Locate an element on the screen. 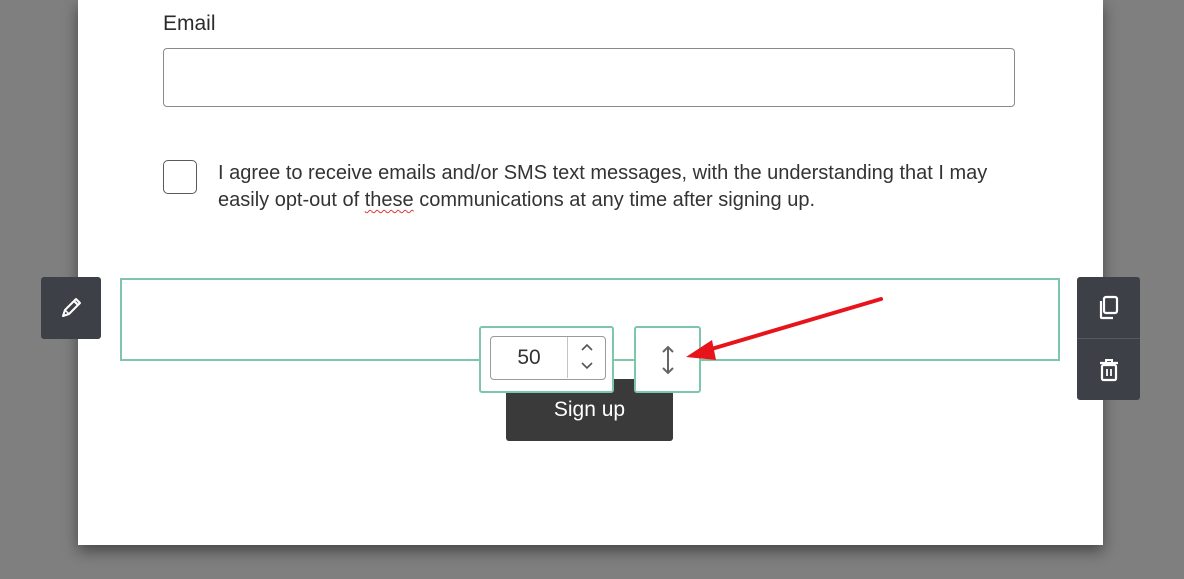 Image resolution: width=1184 pixels, height=579 pixels. copy-icon is located at coordinates (1108, 307).